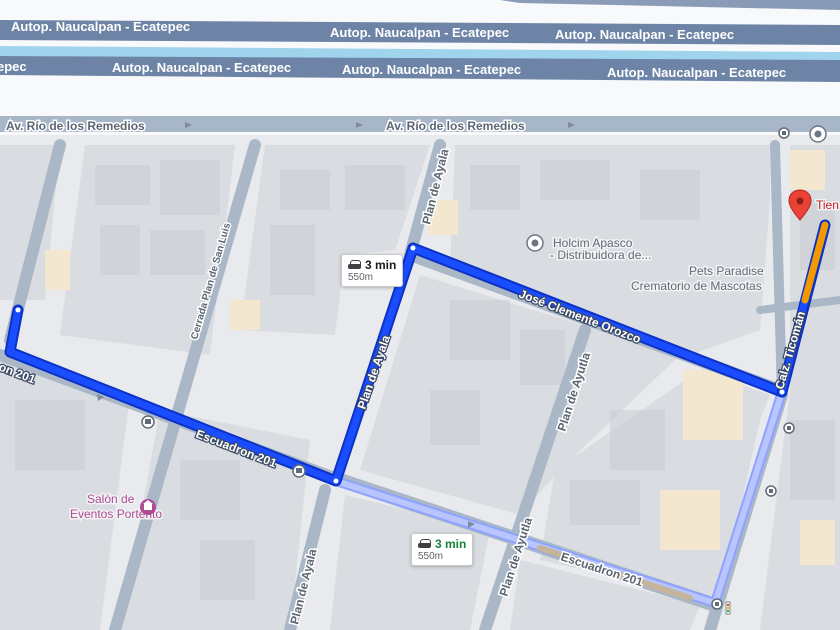 This screenshot has height=630, width=840. I want to click on route-alt-distance: 550m, so click(431, 556).